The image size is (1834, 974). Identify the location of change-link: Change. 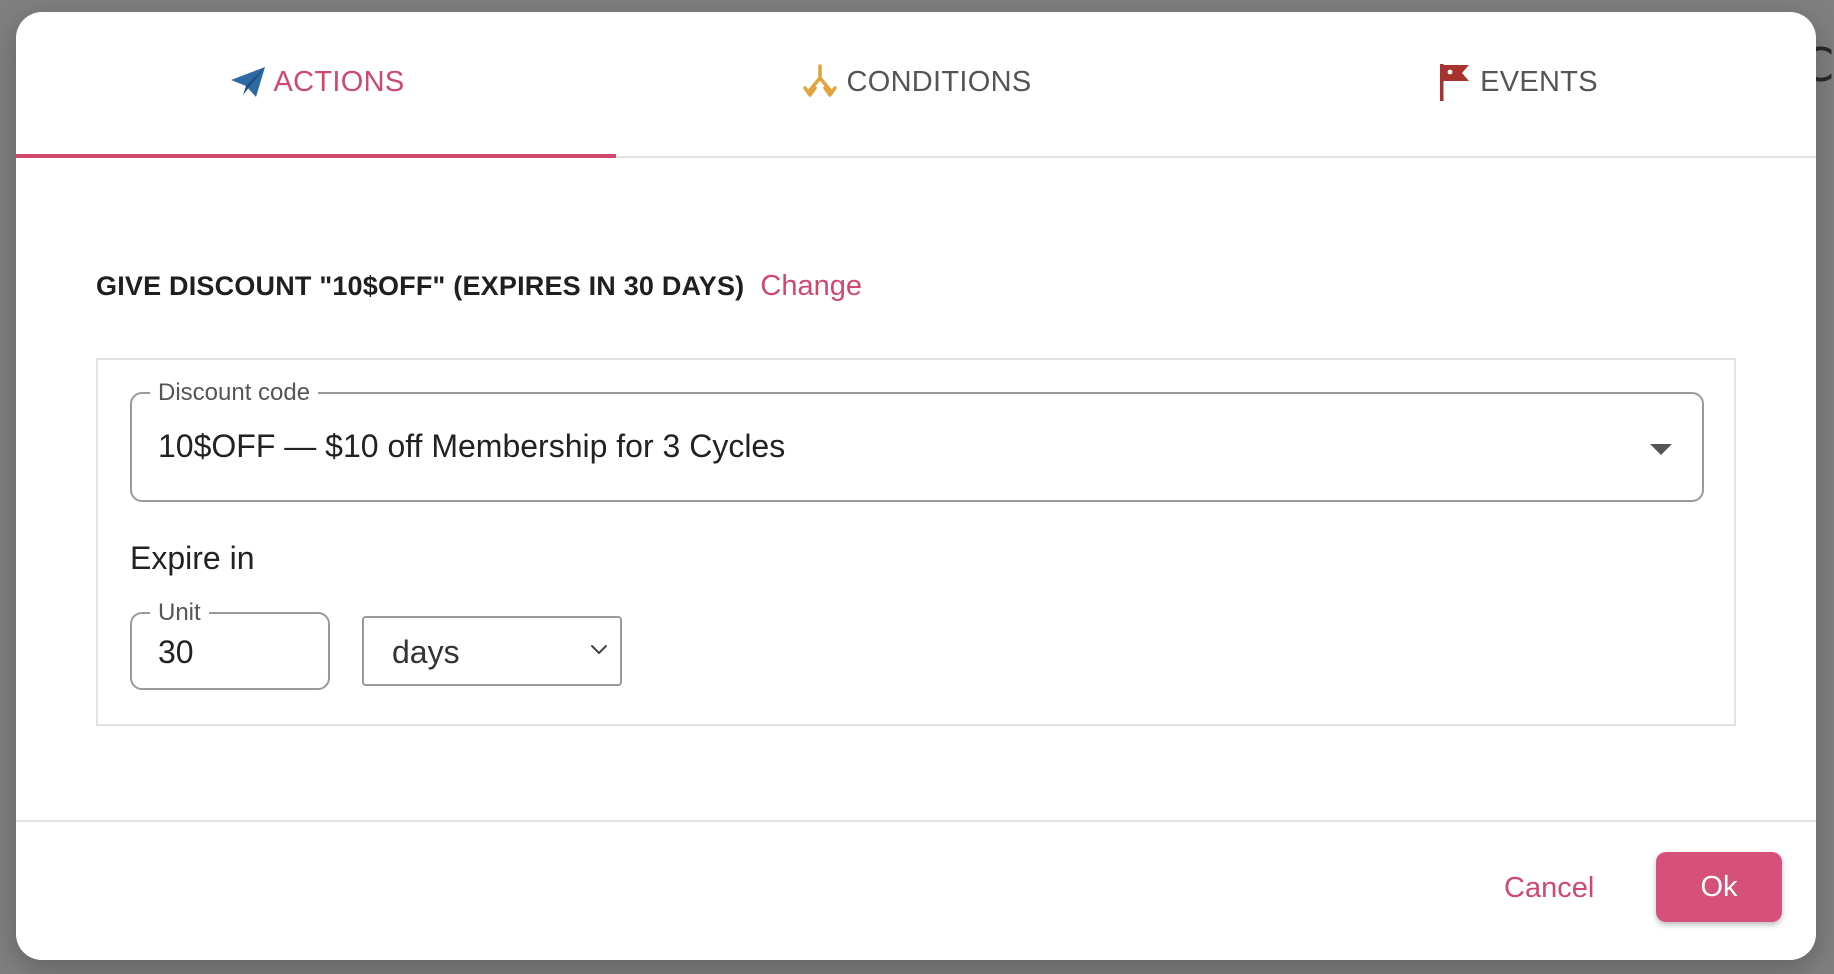
(811, 286).